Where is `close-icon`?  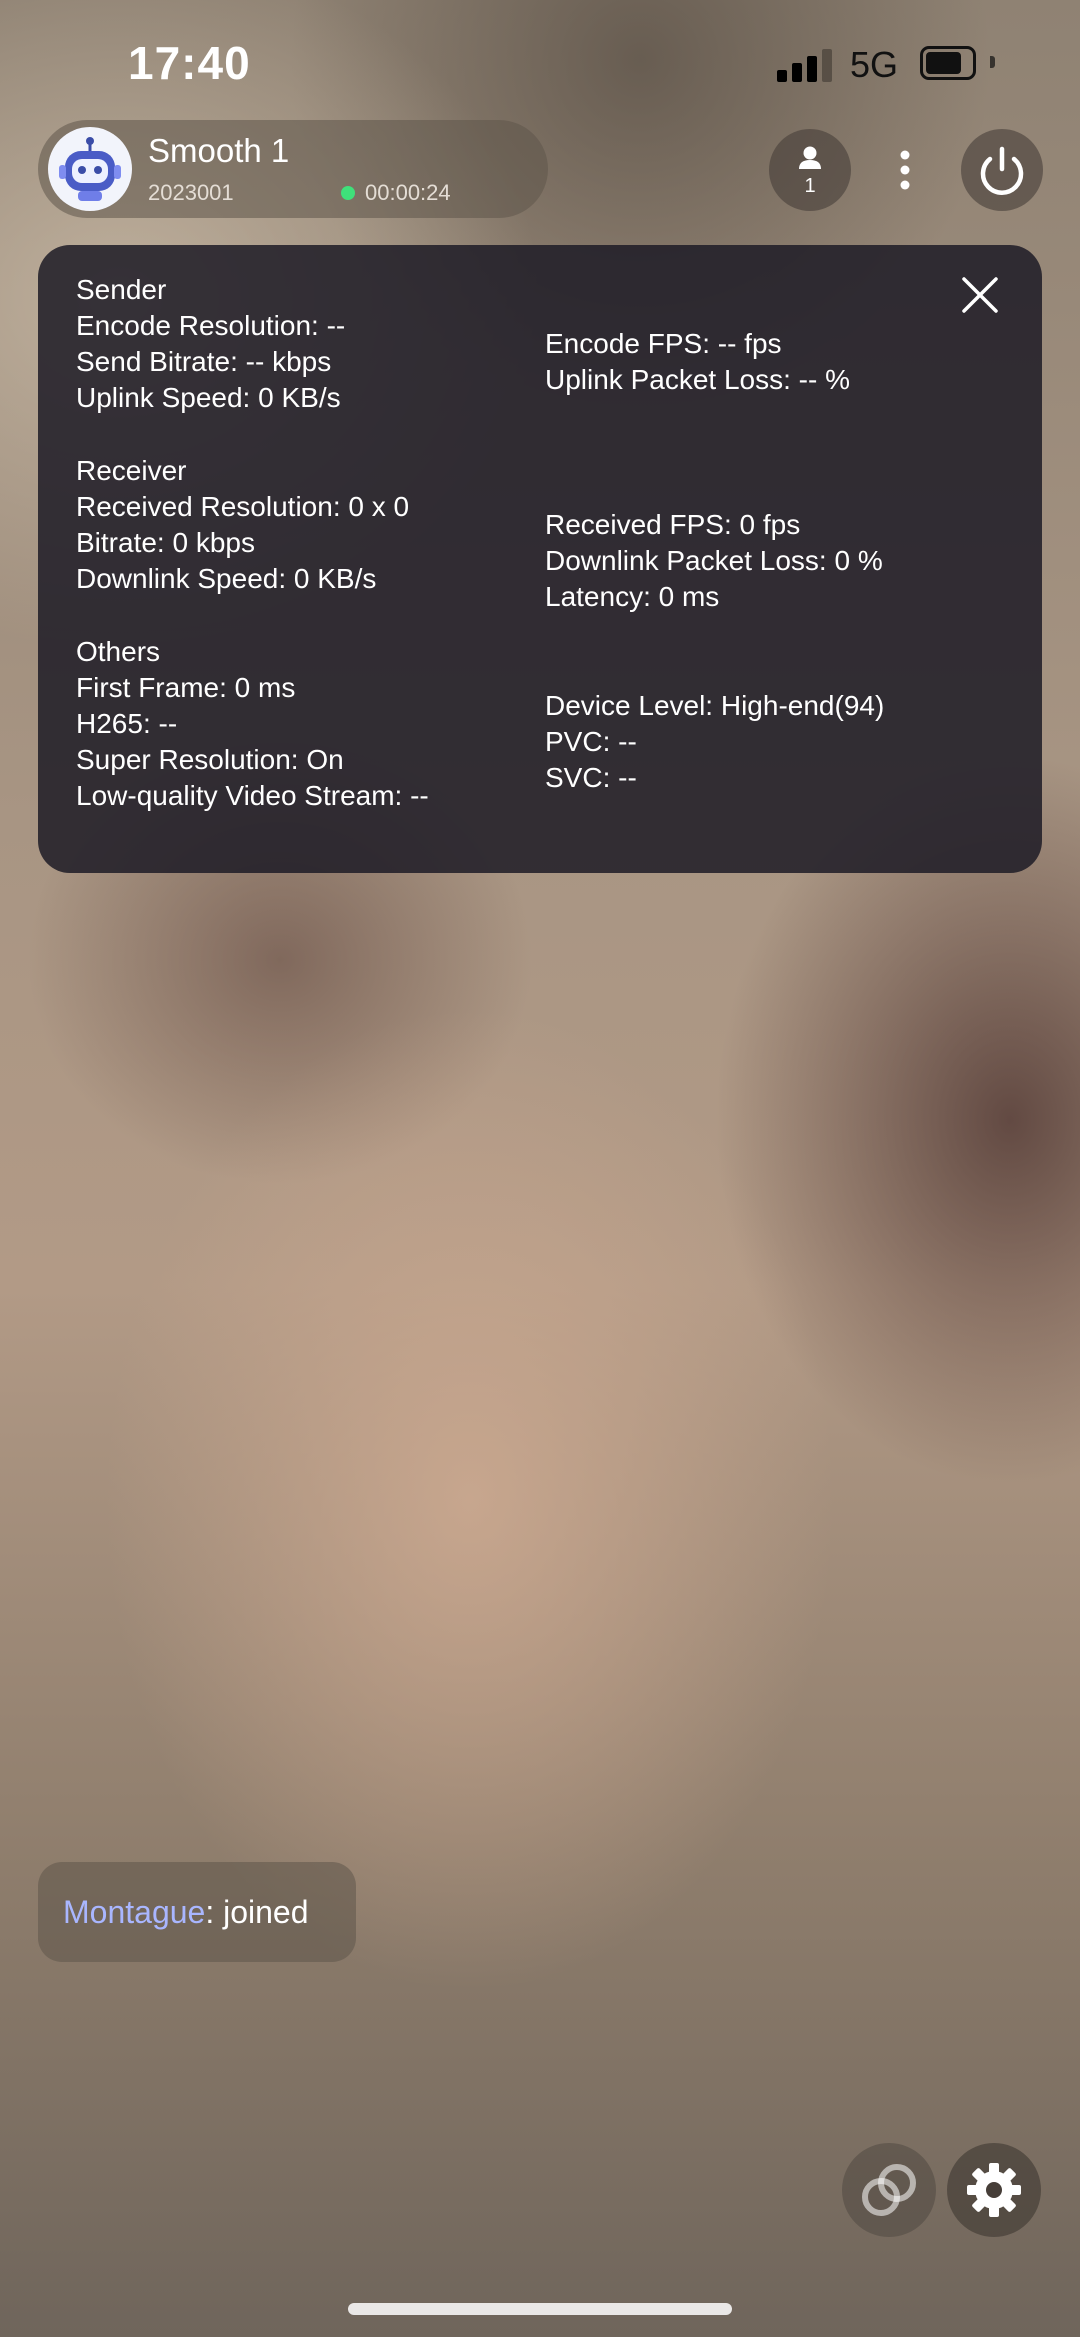 close-icon is located at coordinates (980, 295).